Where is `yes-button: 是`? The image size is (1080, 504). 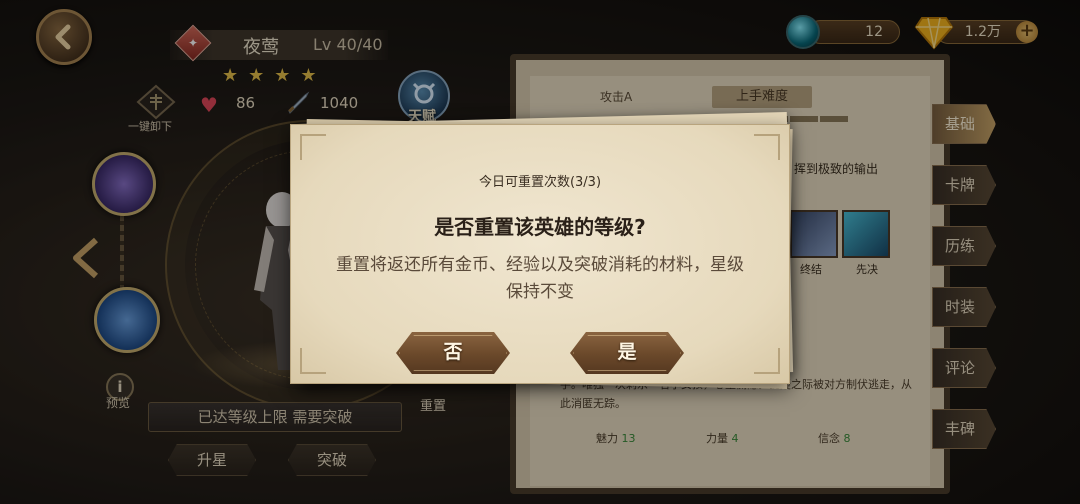
yes-button: 是 is located at coordinates (627, 353).